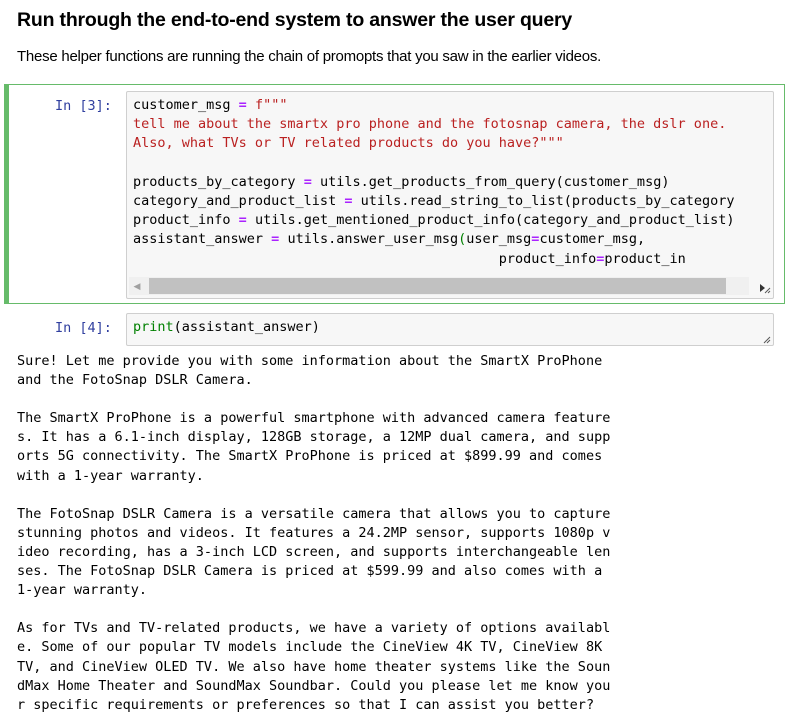  I want to click on scrollbar-thumb, so click(437, 286).